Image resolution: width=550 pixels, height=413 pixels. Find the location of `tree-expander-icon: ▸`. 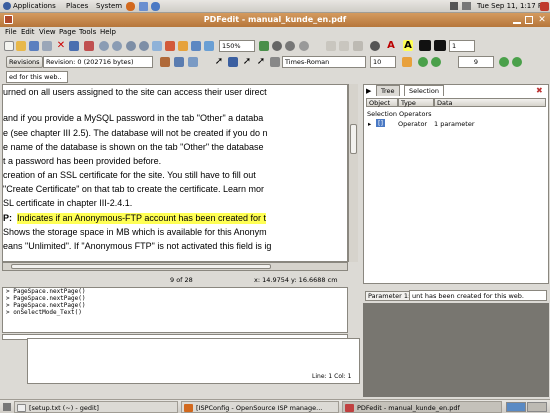

tree-expander-icon: ▸ is located at coordinates (369, 124).